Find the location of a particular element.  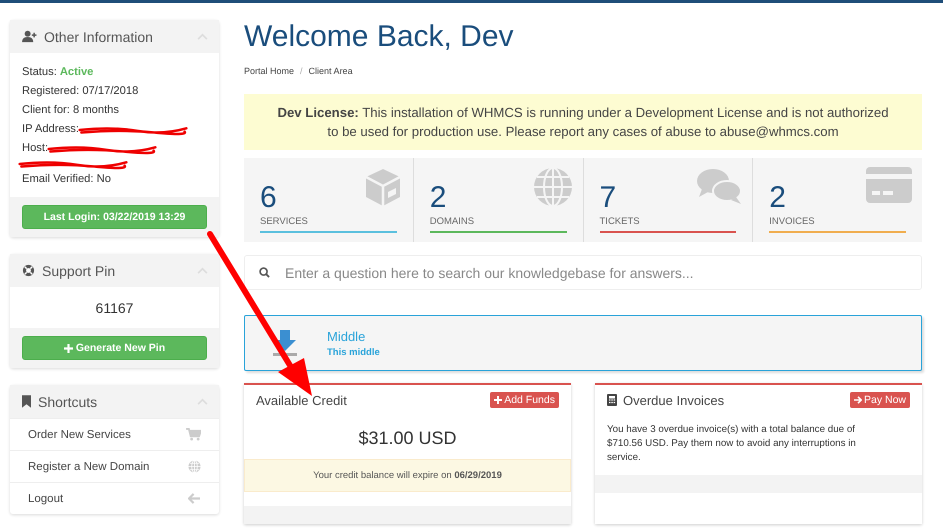

breadcrumb-link: Portal Home is located at coordinates (269, 71).